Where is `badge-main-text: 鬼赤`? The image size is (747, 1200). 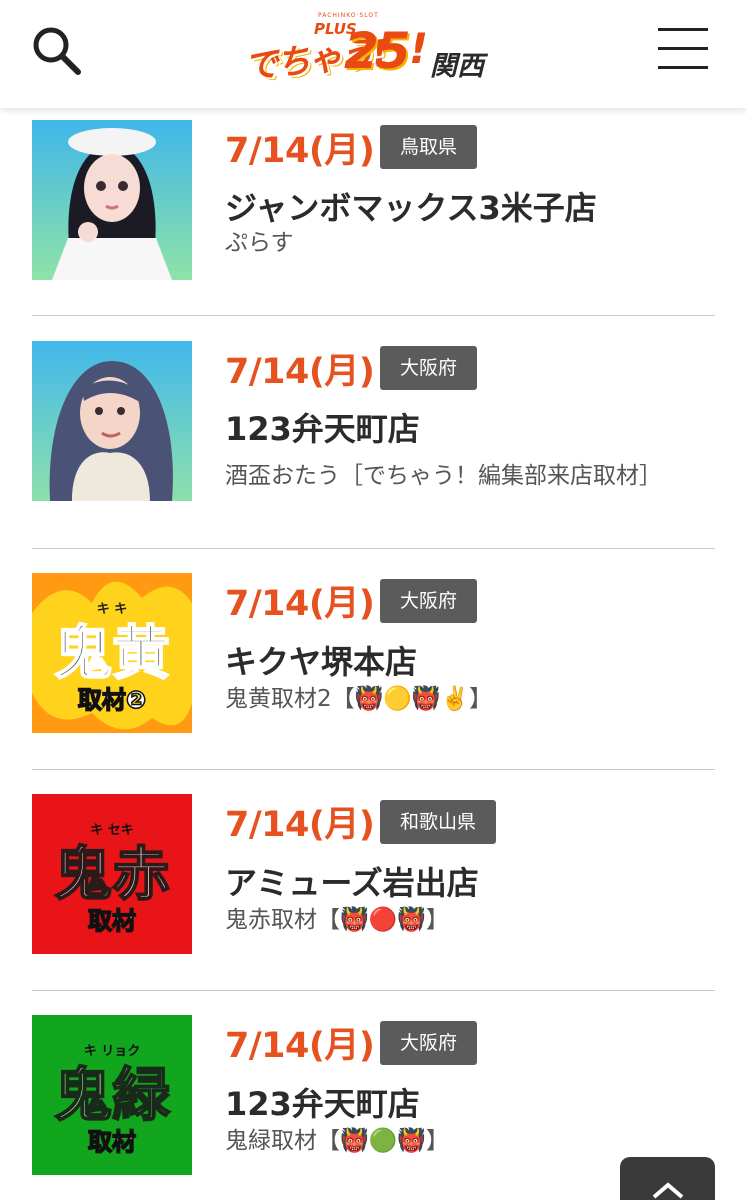
badge-main-text: 鬼赤 is located at coordinates (112, 874).